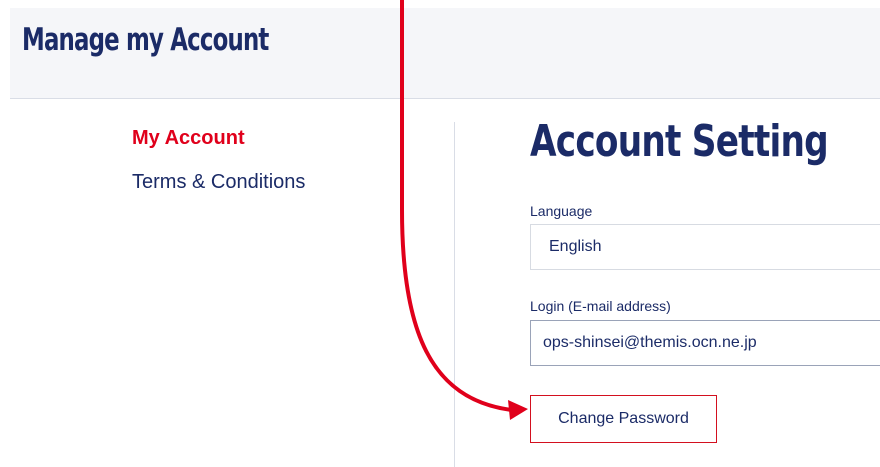  I want to click on login-email-input, so click(705, 343).